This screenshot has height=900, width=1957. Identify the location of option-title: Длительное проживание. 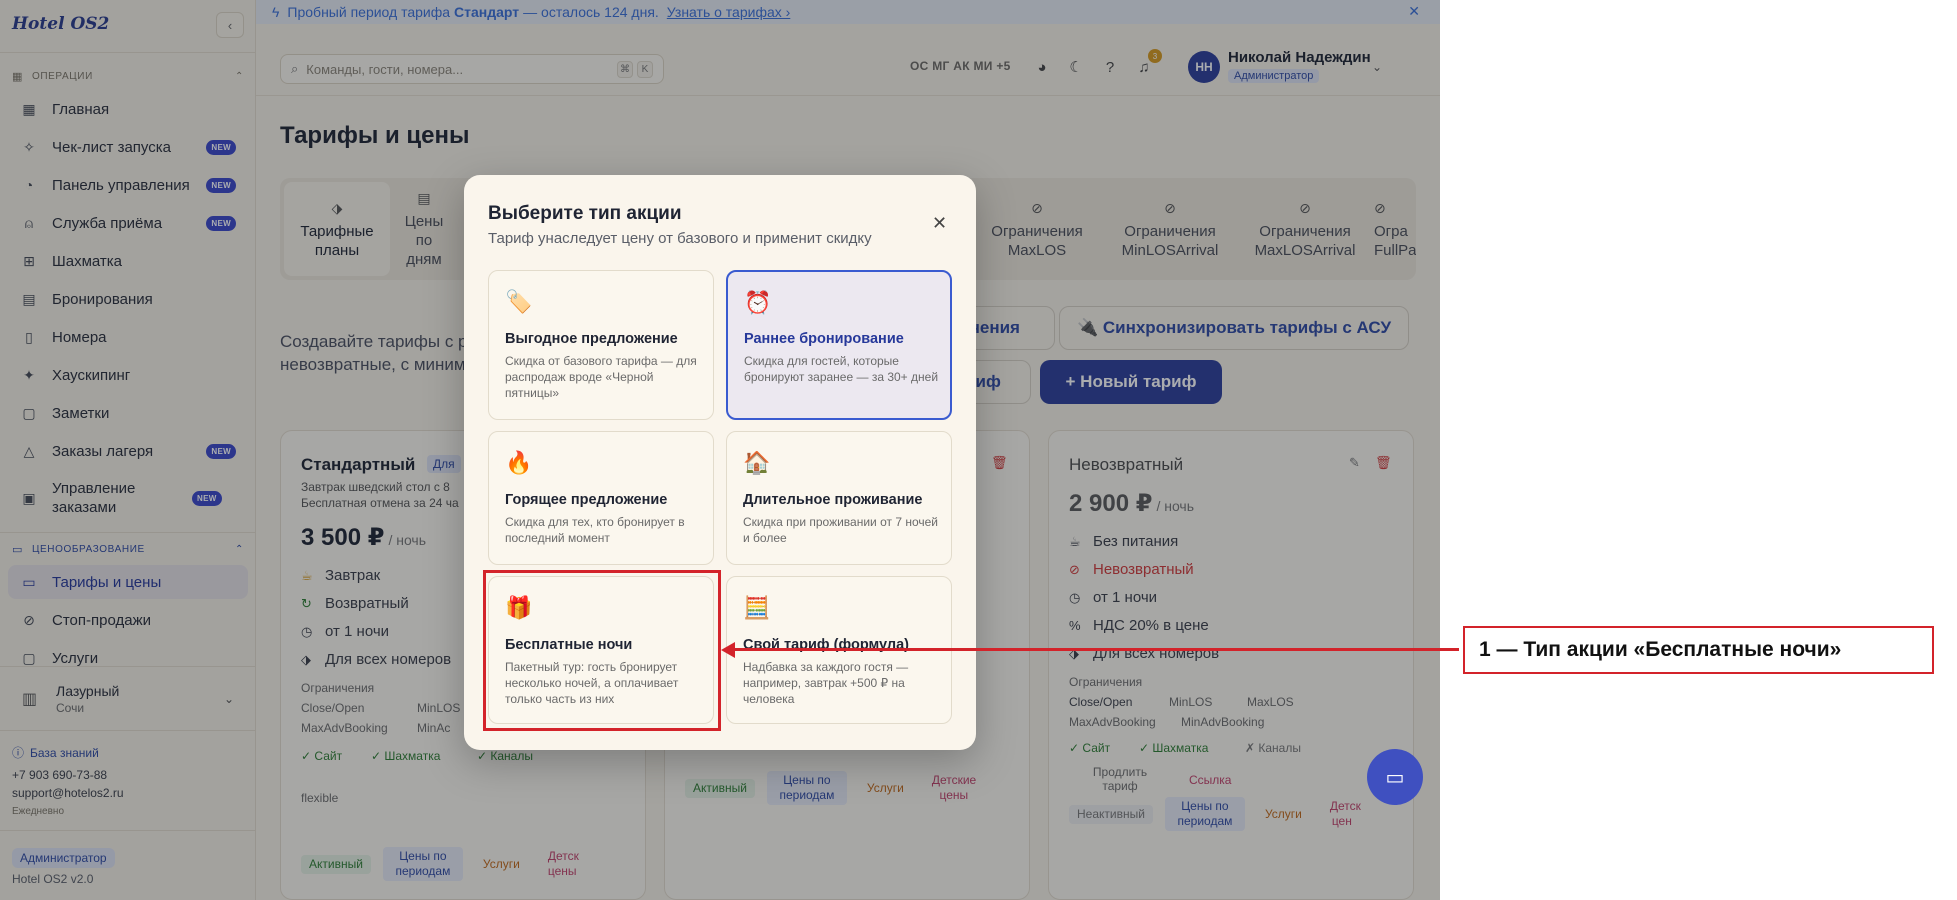
(833, 500).